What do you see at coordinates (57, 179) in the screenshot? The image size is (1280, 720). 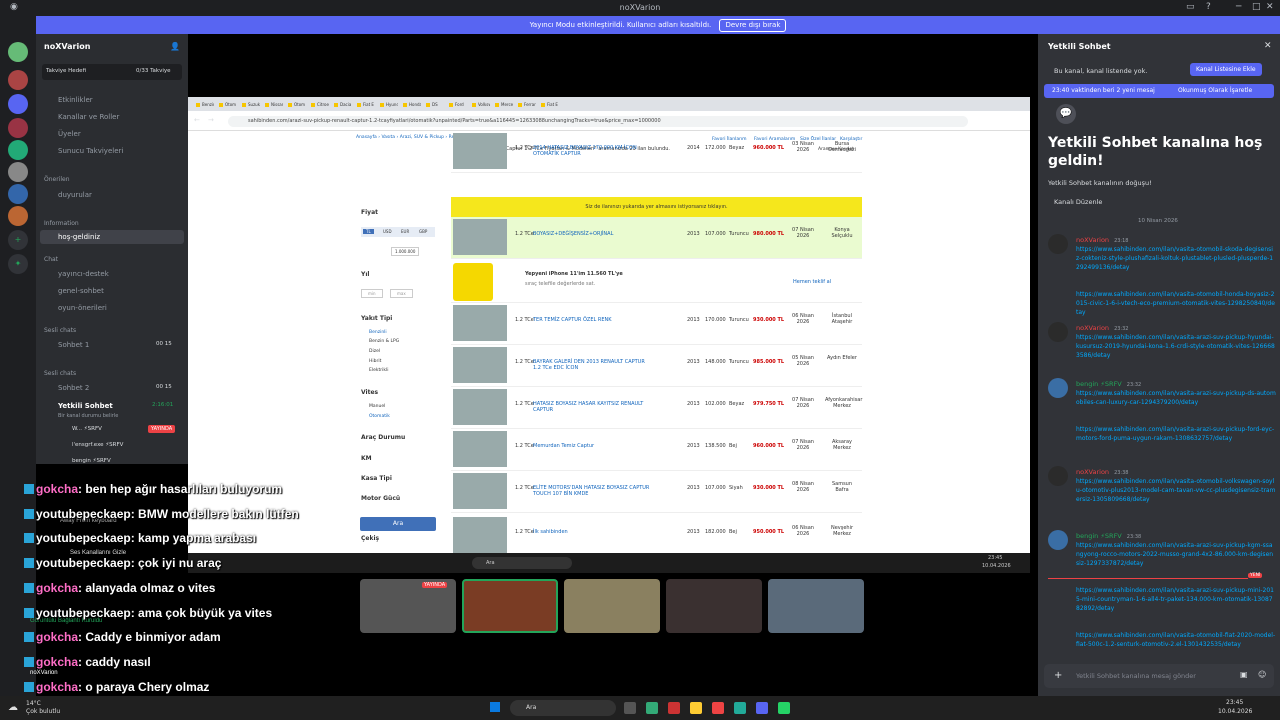 I see `category-featured: Önerilen` at bounding box center [57, 179].